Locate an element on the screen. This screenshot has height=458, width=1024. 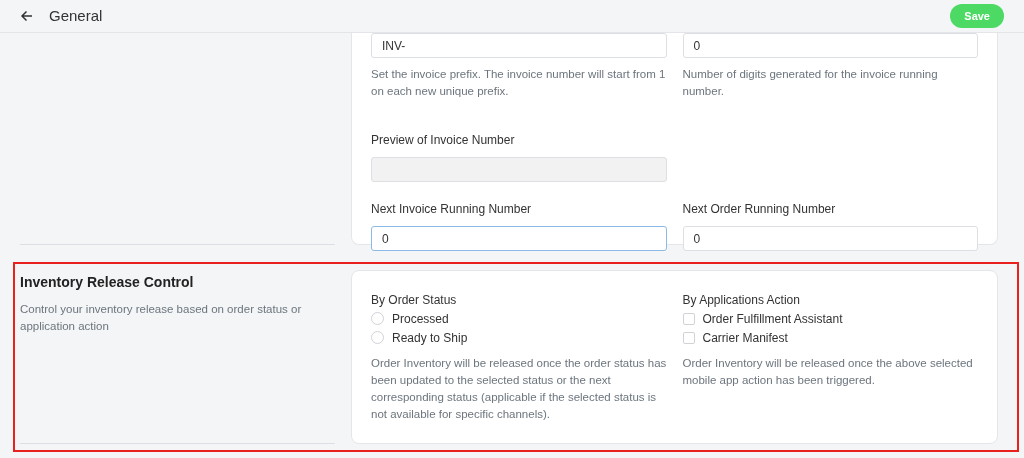
group-label: By Applications Action is located at coordinates (741, 300).